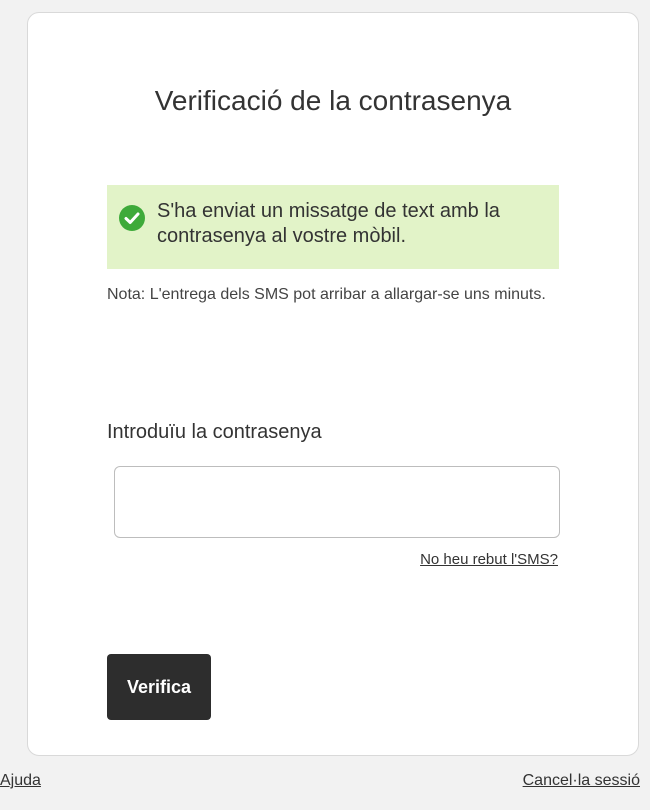 This screenshot has height=810, width=650. What do you see at coordinates (214, 432) in the screenshot?
I see `password-label: Introduïu la contrasenya` at bounding box center [214, 432].